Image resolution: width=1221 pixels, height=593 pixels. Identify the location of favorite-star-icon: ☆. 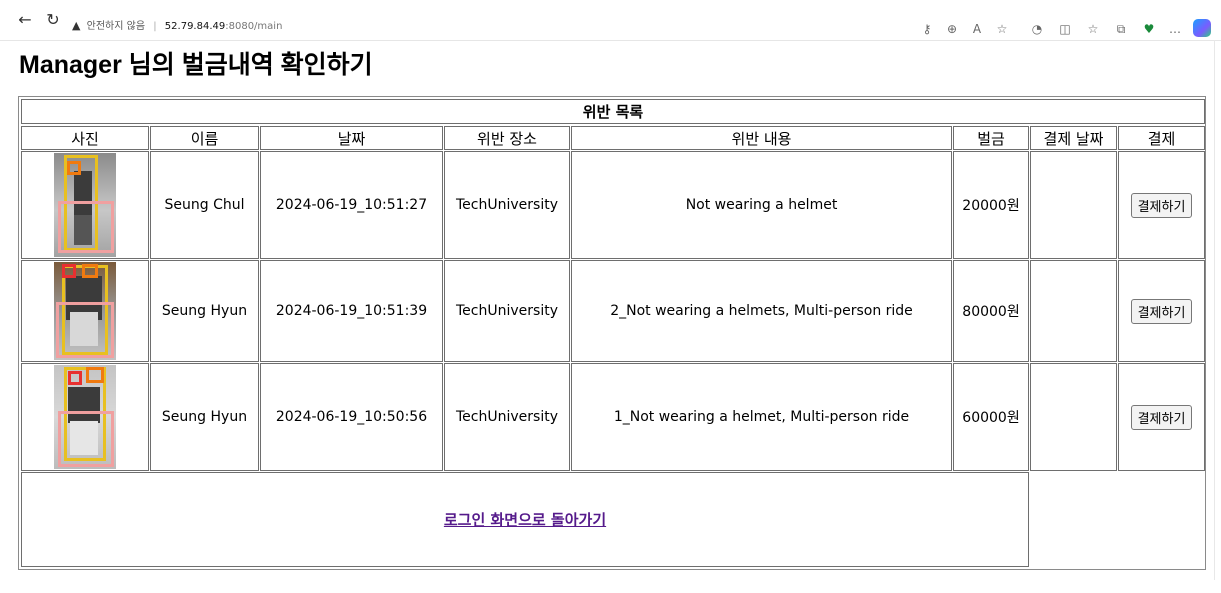
(1002, 29).